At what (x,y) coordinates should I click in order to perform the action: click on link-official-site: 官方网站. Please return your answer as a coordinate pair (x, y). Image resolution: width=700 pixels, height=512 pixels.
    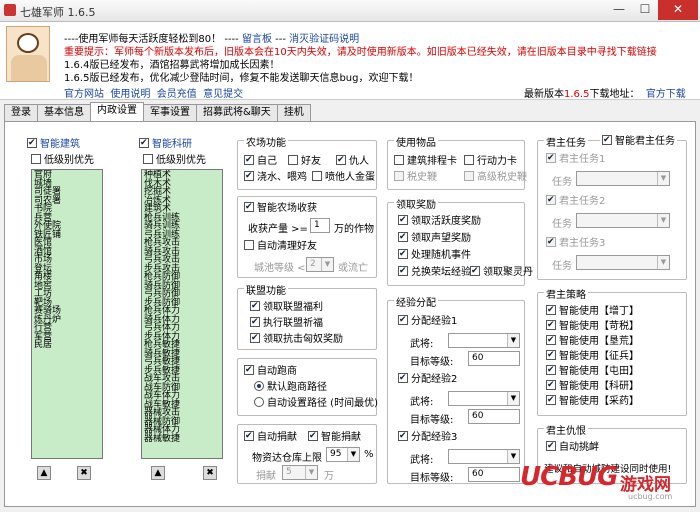
    Looking at the image, I should click on (84, 94).